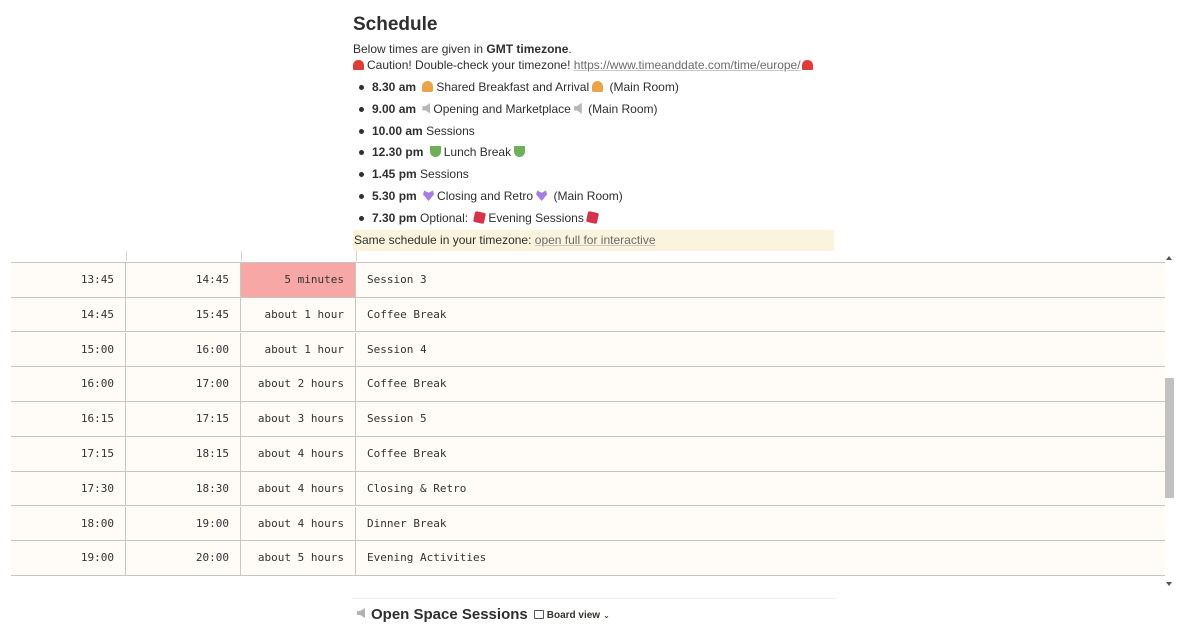 Image resolution: width=1200 pixels, height=636 pixels. Describe the element at coordinates (68, 349) in the screenshot. I see `start-time-cell: 15:00` at that location.